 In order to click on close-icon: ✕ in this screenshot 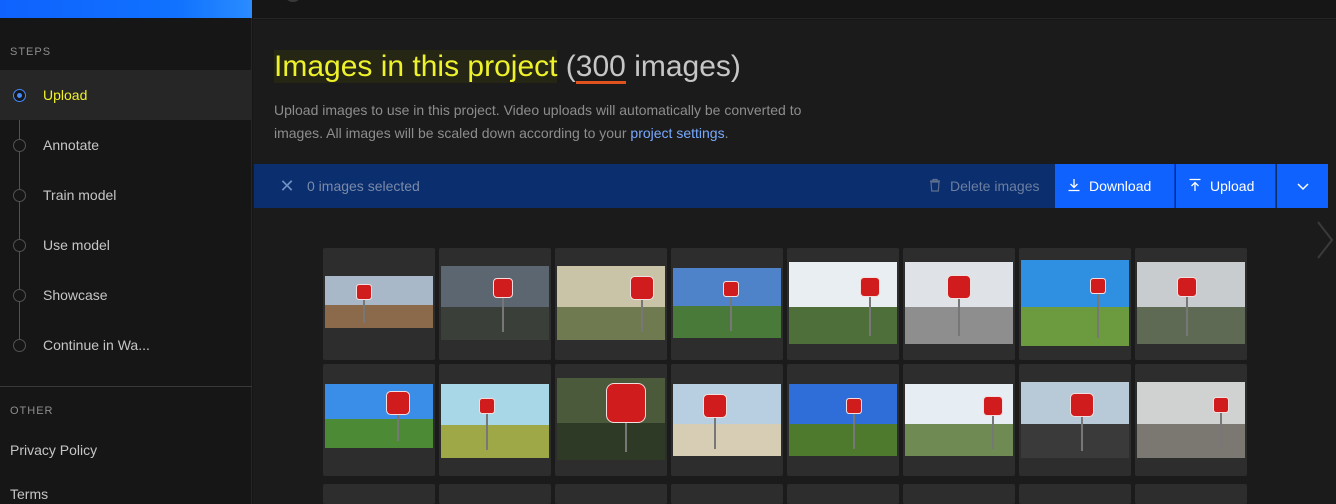, I will do `click(287, 186)`.